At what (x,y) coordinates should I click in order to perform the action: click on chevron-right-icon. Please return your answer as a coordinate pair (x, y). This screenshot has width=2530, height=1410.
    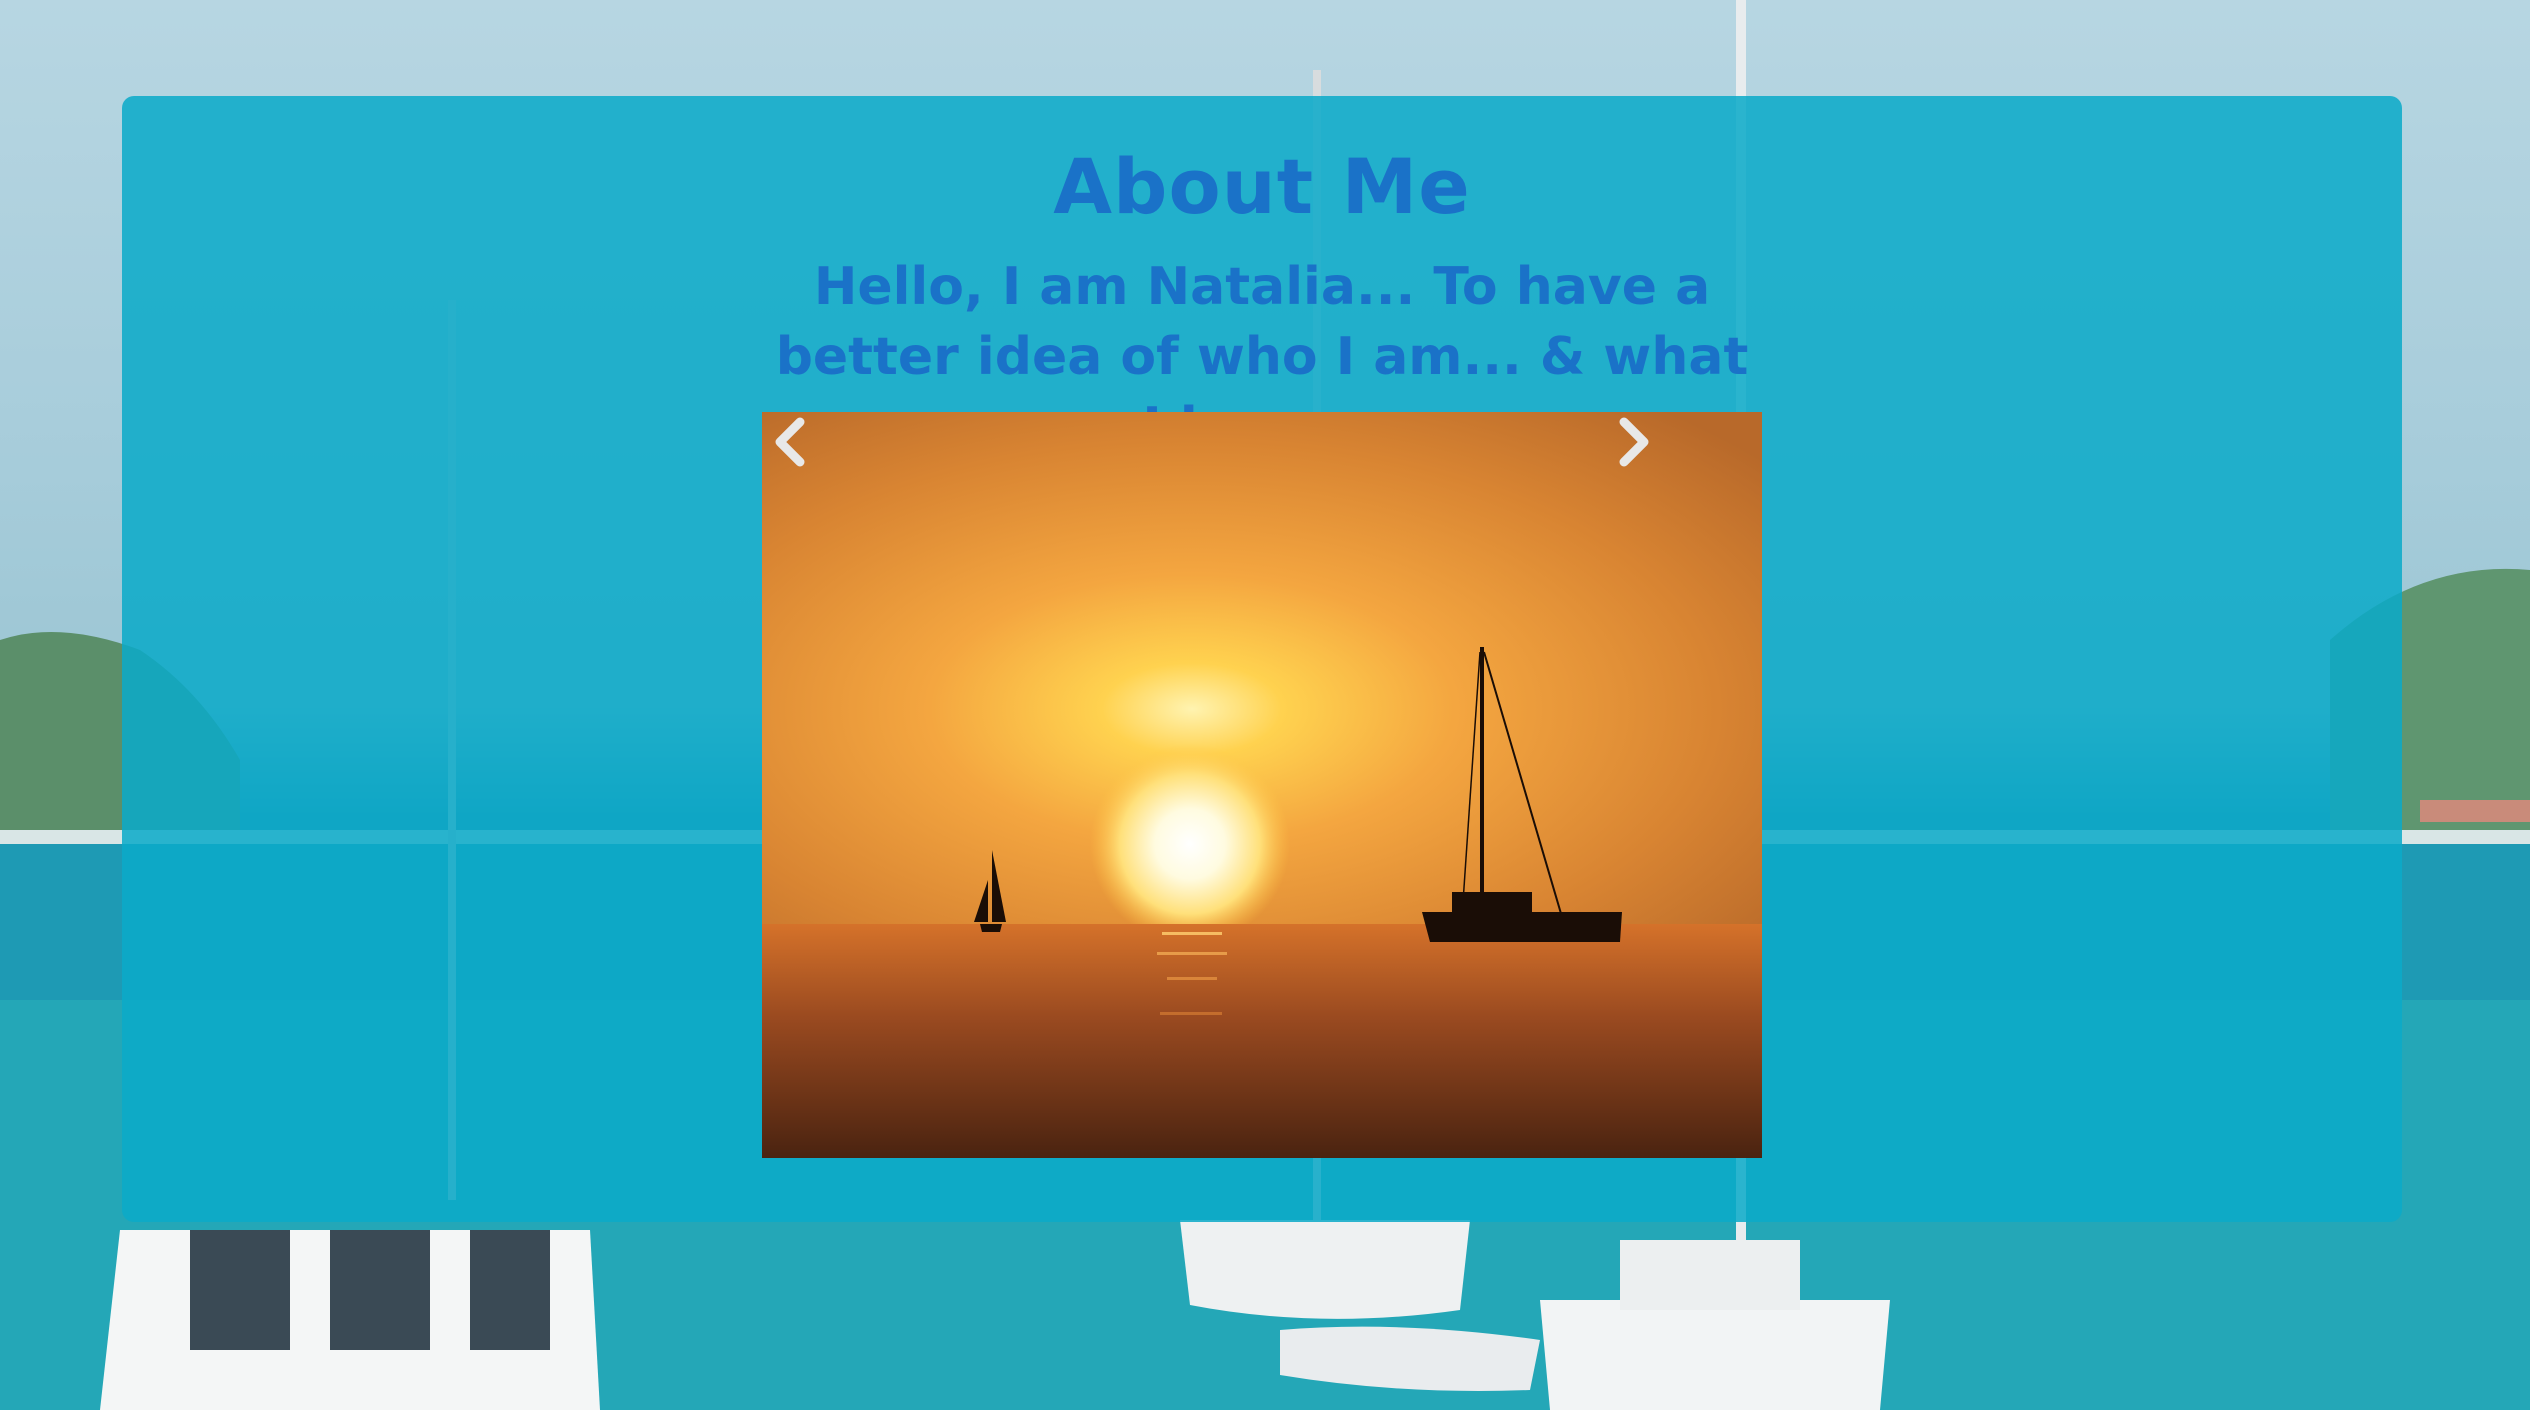
    Looking at the image, I should click on (1634, 442).